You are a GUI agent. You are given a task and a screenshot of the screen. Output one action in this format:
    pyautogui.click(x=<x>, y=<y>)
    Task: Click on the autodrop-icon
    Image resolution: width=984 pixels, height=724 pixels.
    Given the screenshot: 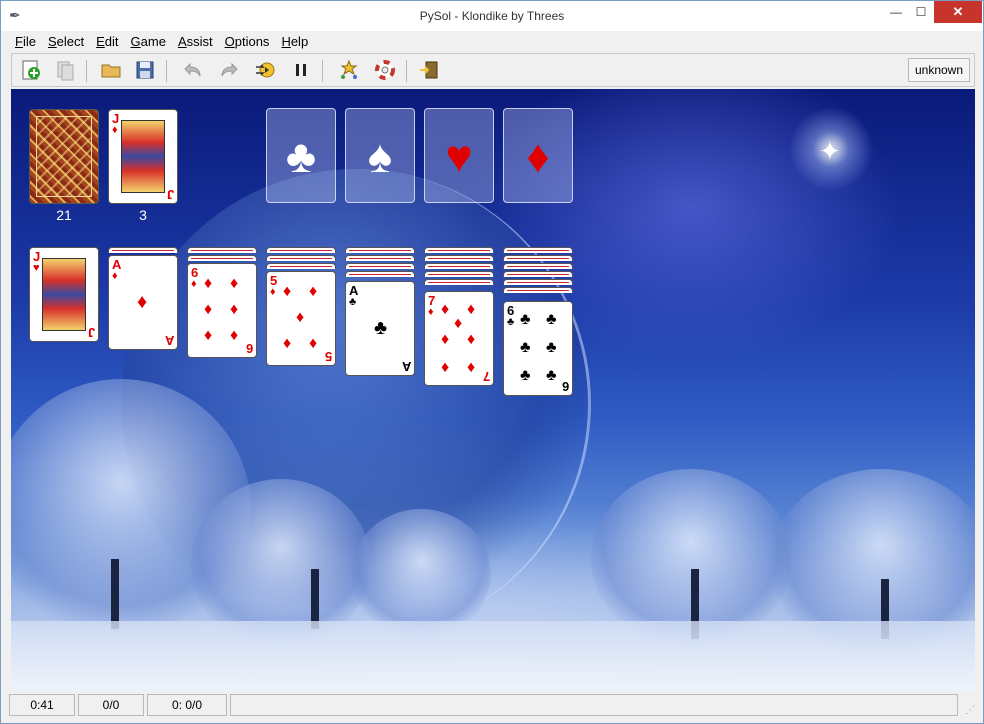 What is the action you would take?
    pyautogui.click(x=265, y=70)
    